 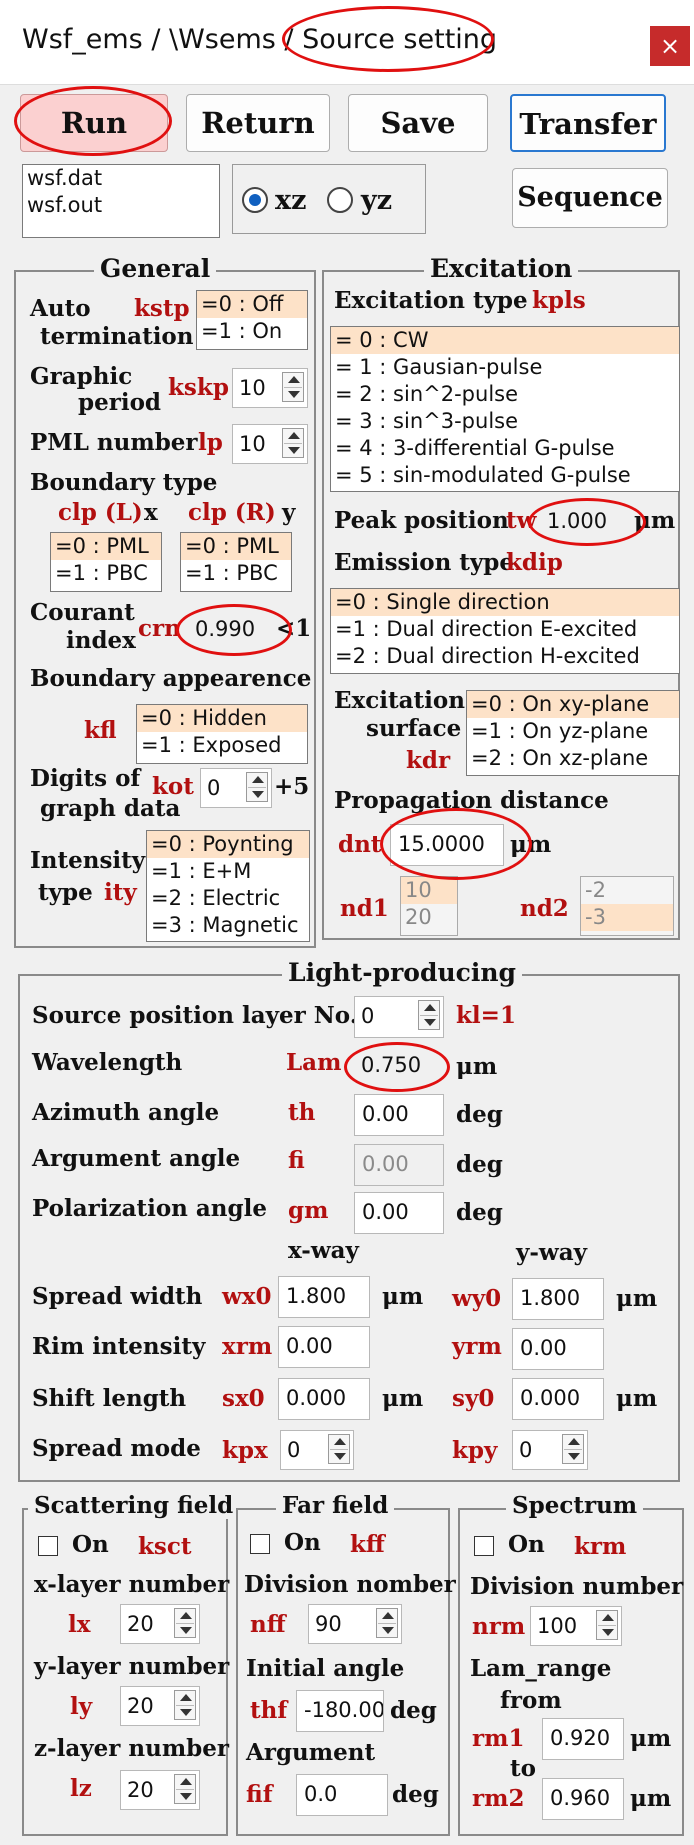 I want to click on lx-stepper: 20, so click(x=160, y=1624).